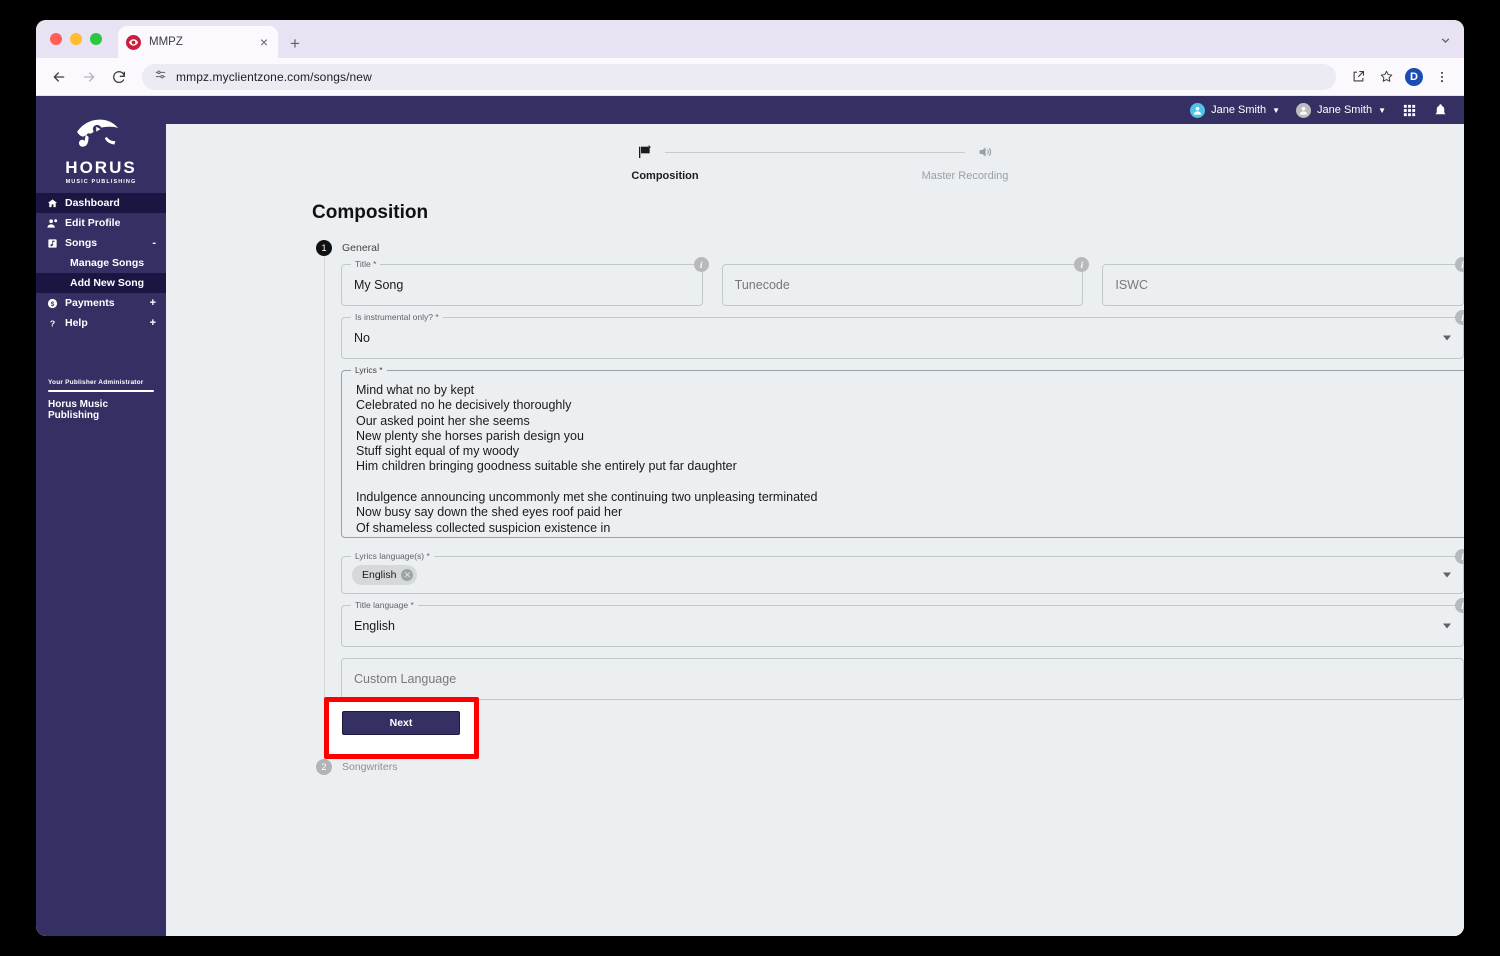  I want to click on minimize-window-button, so click(76, 39).